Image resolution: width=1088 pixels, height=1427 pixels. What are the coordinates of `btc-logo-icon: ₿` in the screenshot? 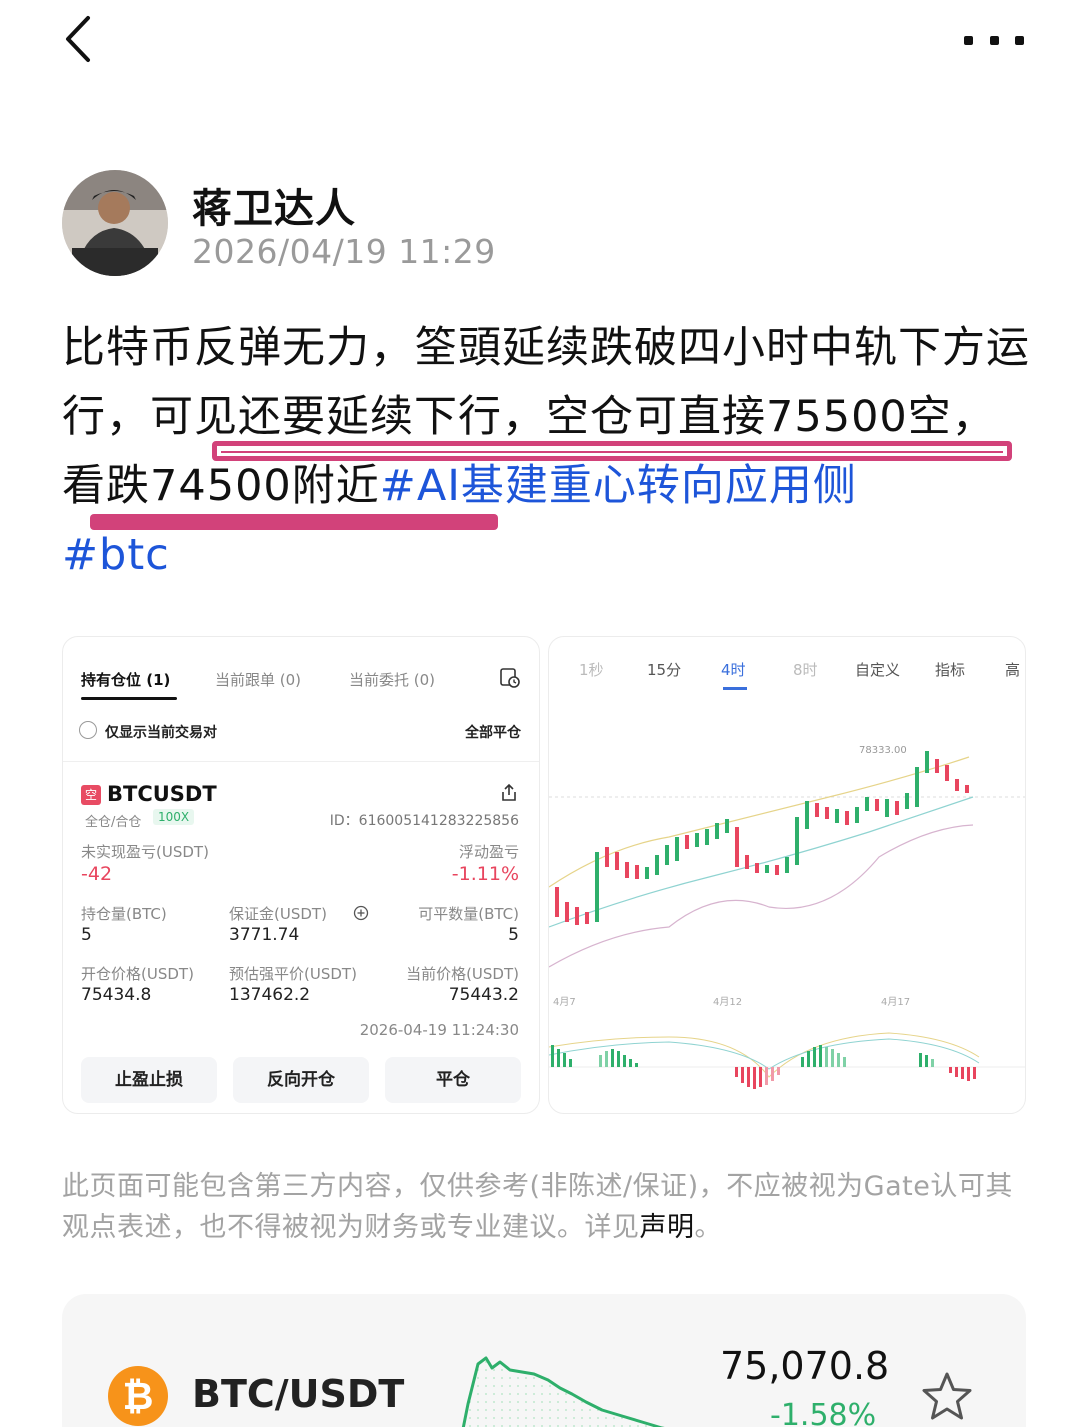 It's located at (138, 1396).